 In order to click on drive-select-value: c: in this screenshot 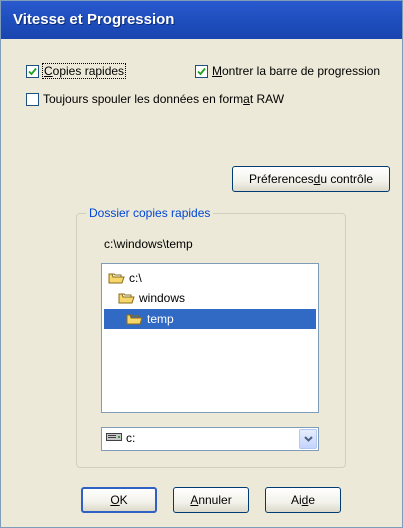, I will do `click(120, 438)`.